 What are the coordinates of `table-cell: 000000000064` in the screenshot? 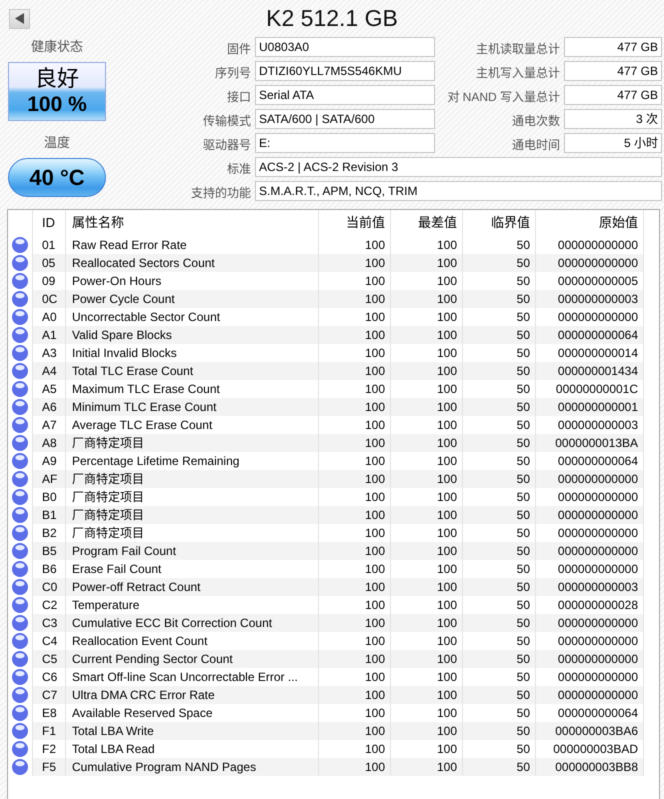 It's located at (590, 335).